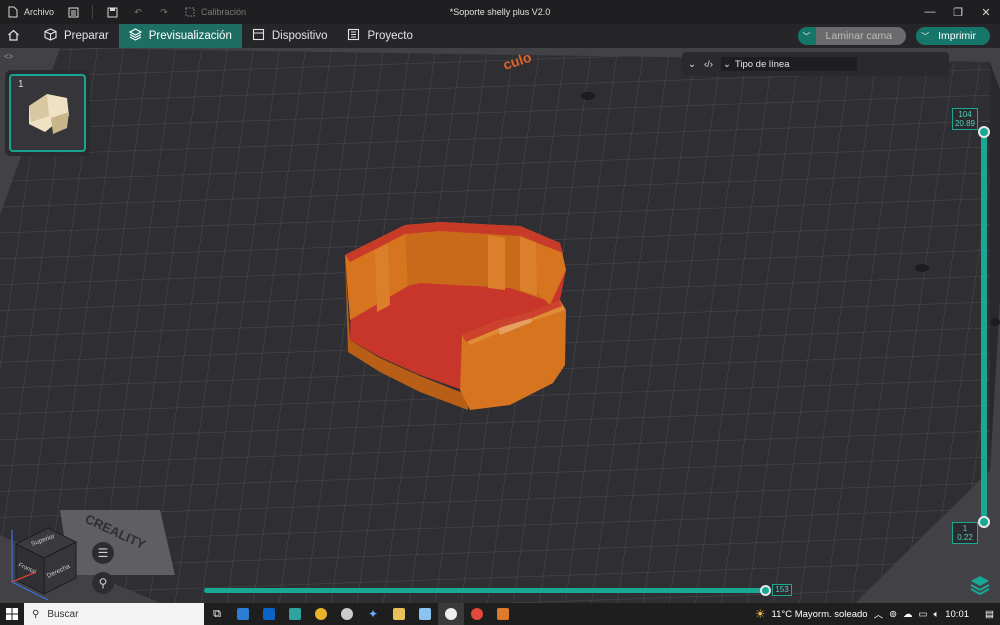 The image size is (1000, 625). I want to click on menu-list-button, so click(73, 12).